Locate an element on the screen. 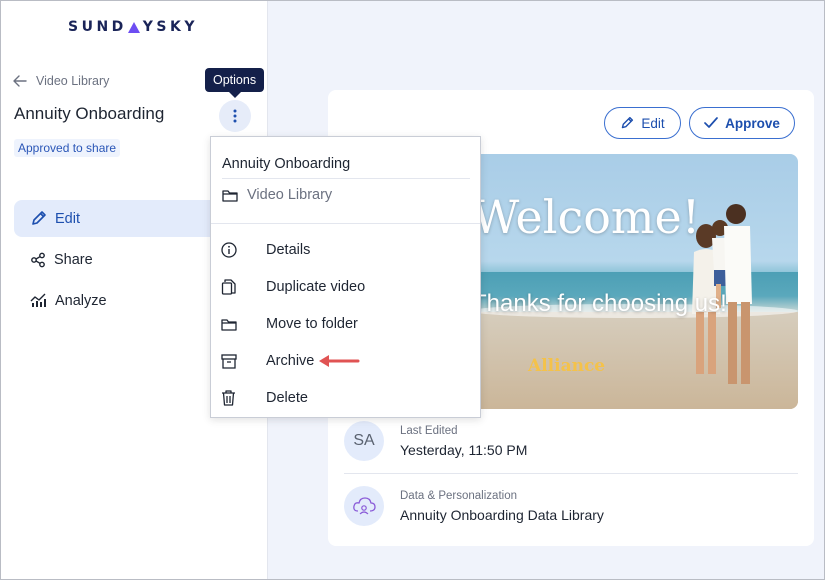 This screenshot has width=825, height=580. thumbnail-brand: Alliance is located at coordinates (567, 366).